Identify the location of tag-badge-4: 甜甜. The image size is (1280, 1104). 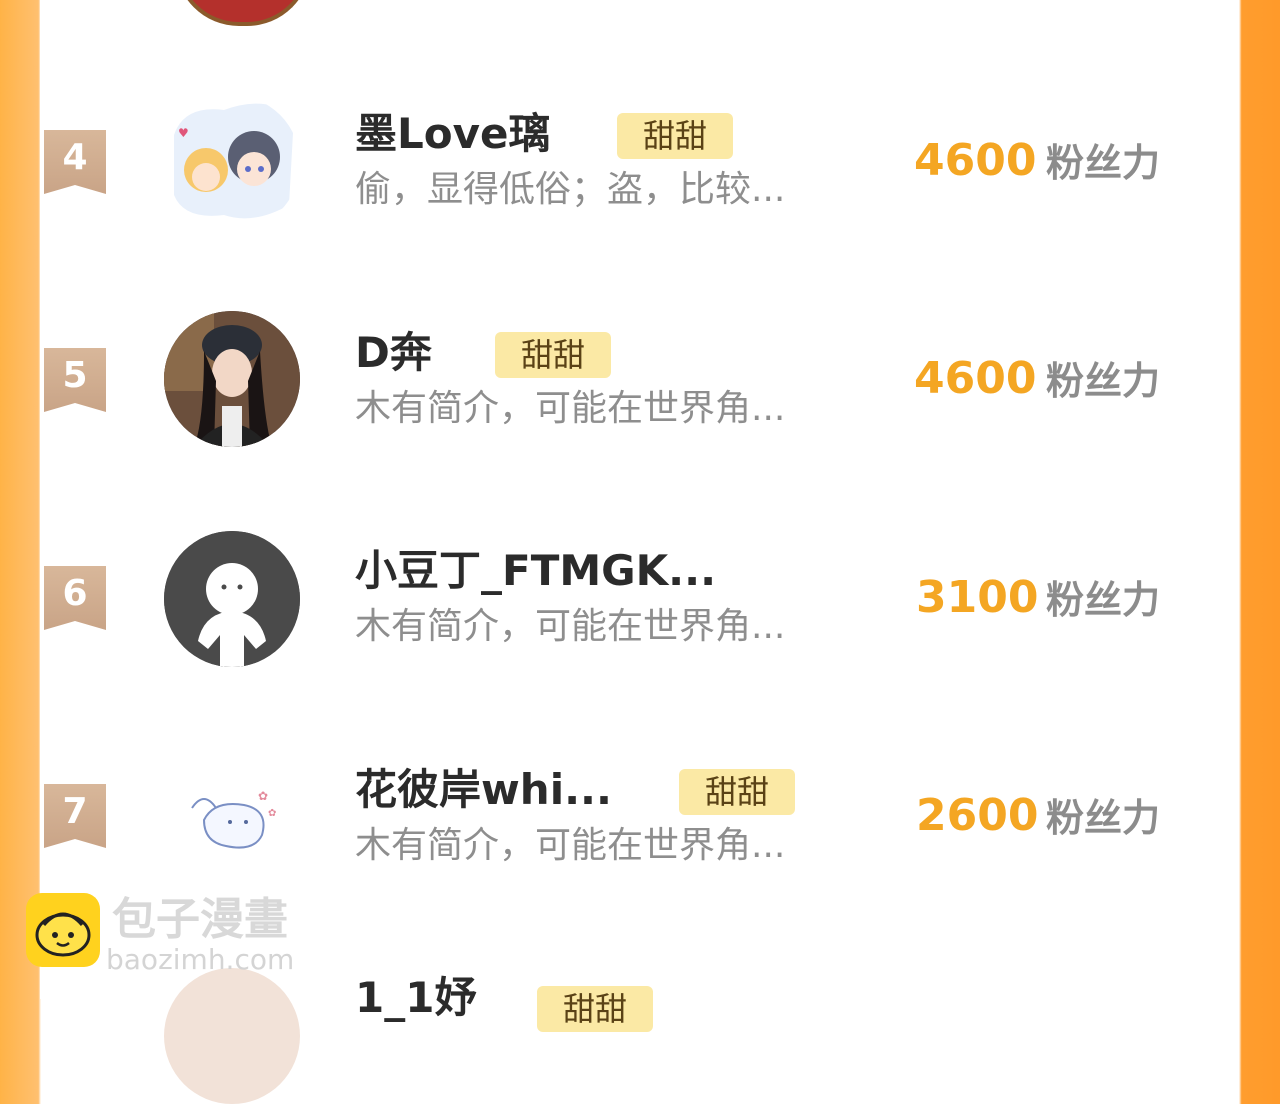
(675, 136).